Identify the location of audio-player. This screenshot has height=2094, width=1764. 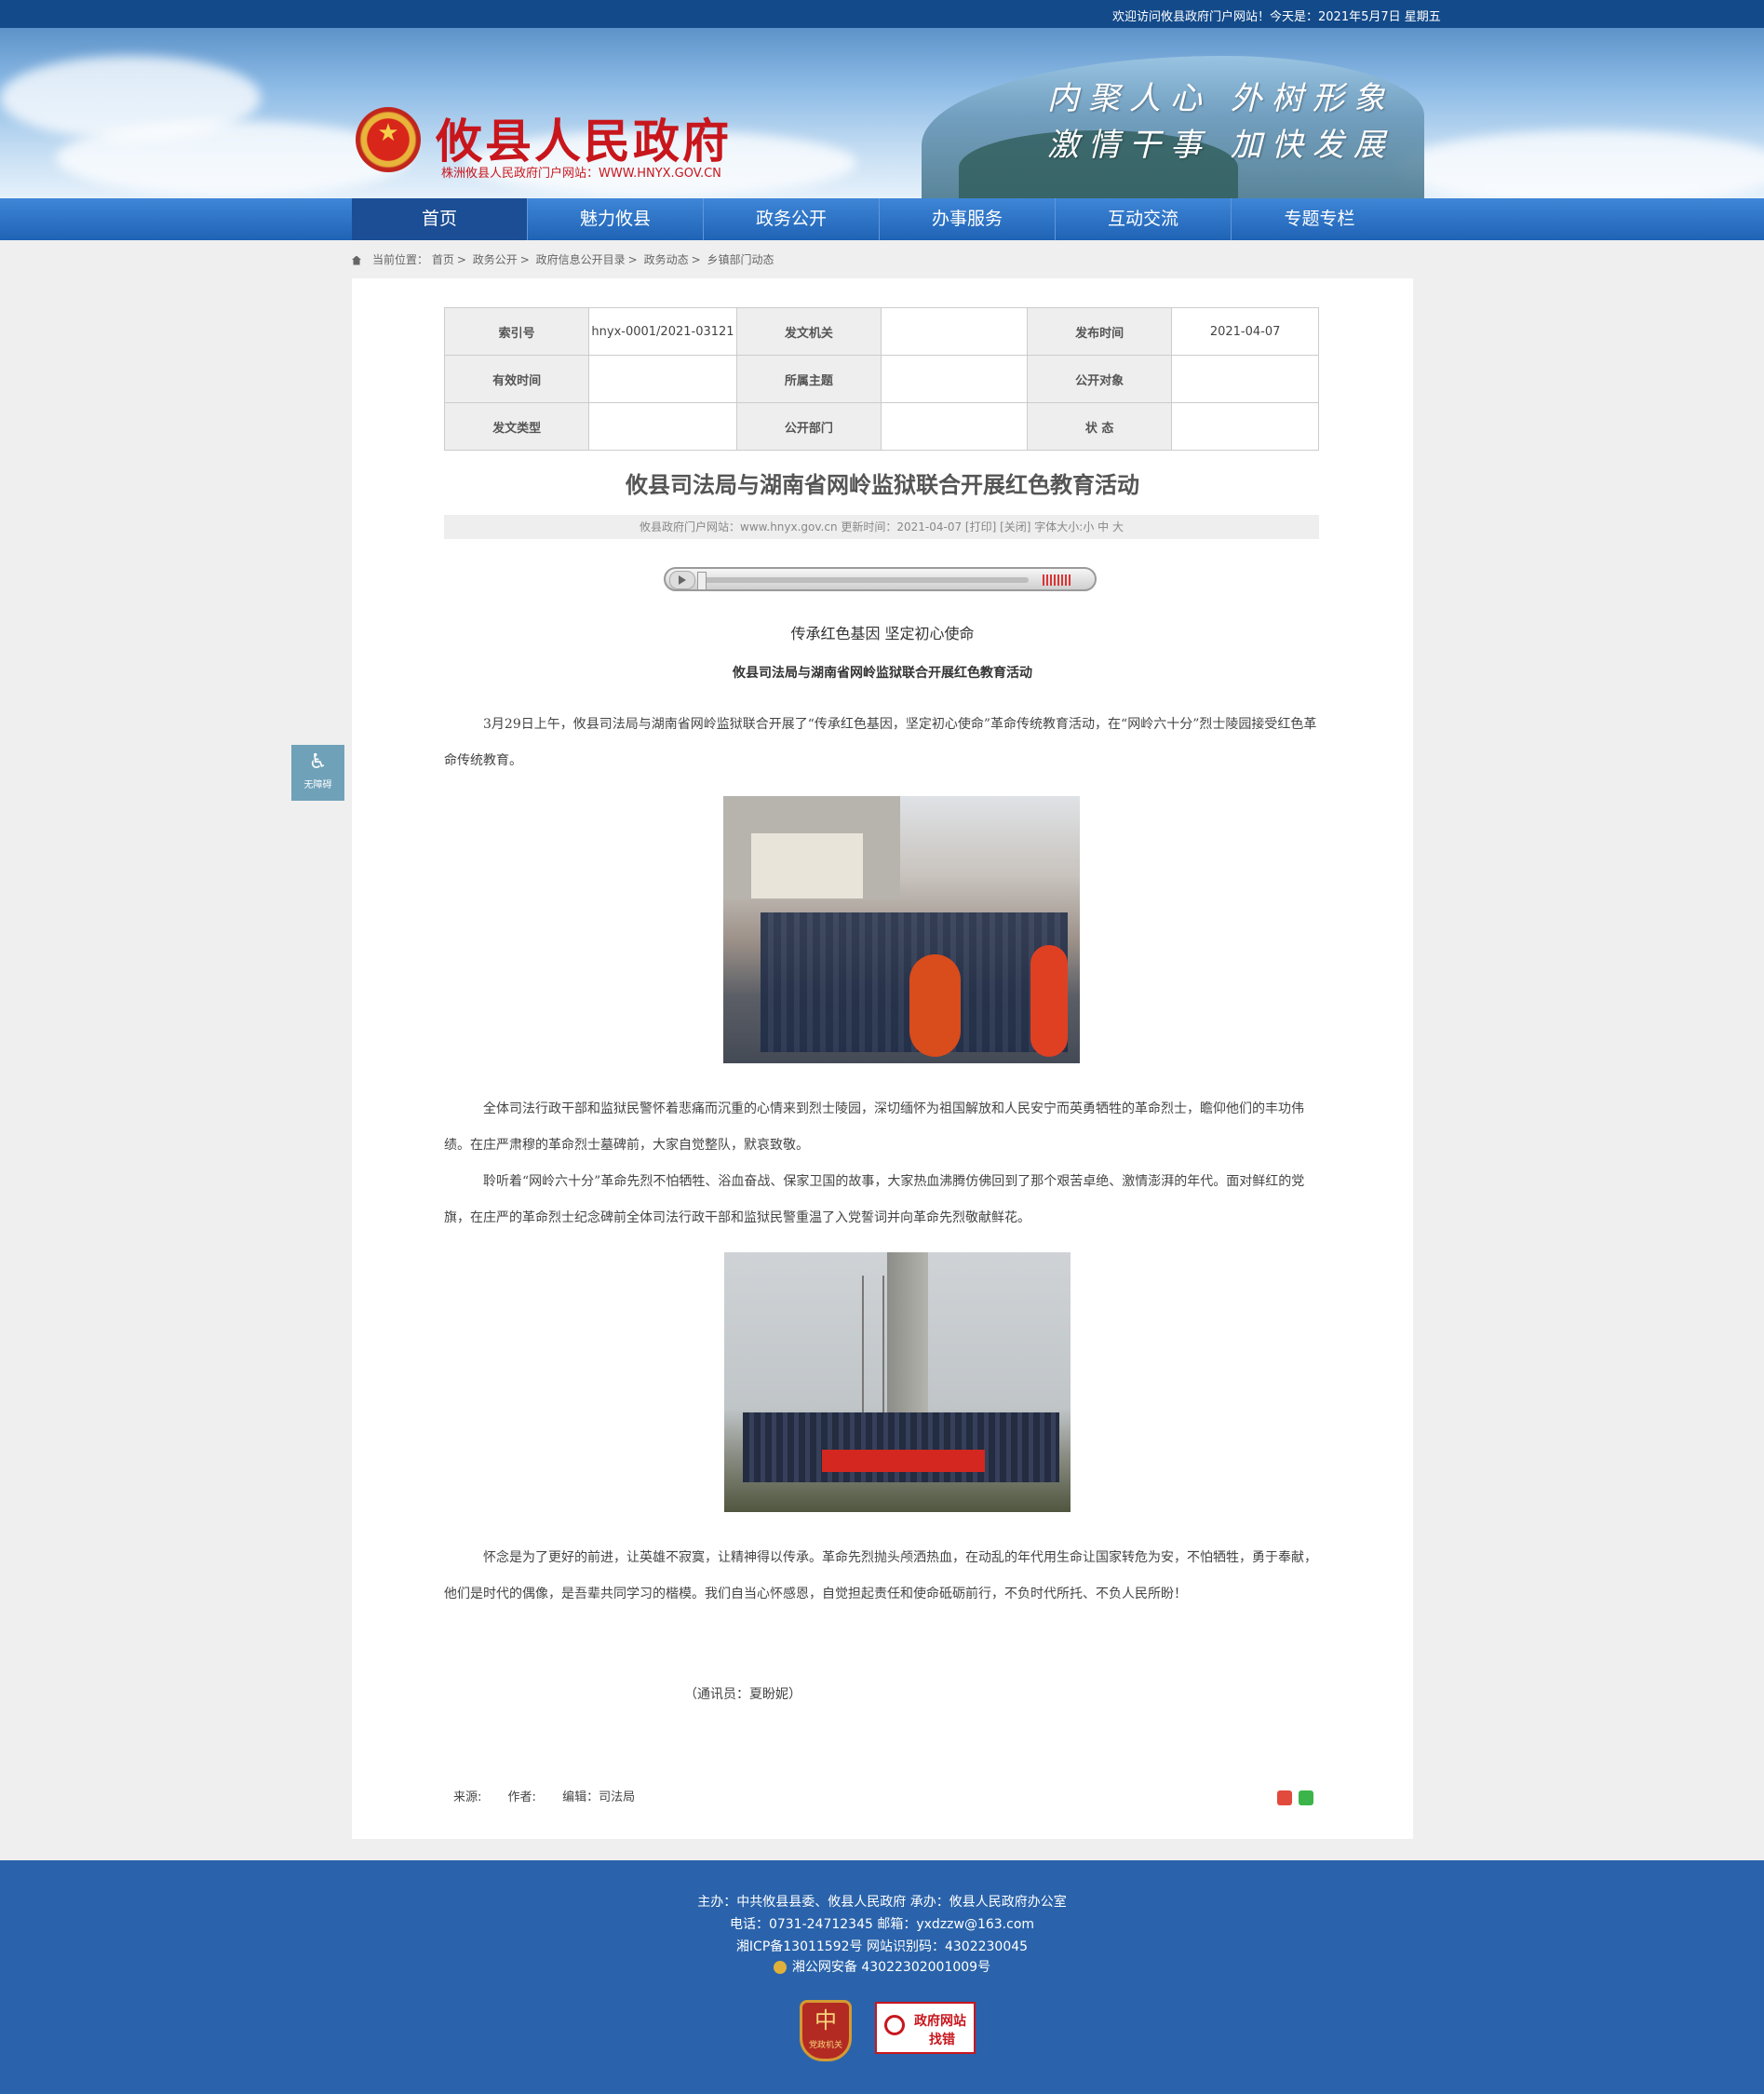
(880, 579).